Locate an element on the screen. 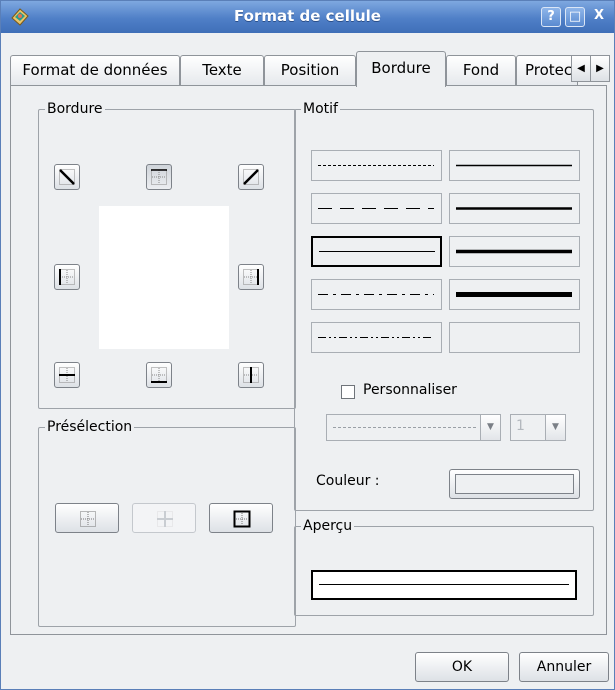 The width and height of the screenshot is (615, 690). window-title: Format de cellule is located at coordinates (307, 16).